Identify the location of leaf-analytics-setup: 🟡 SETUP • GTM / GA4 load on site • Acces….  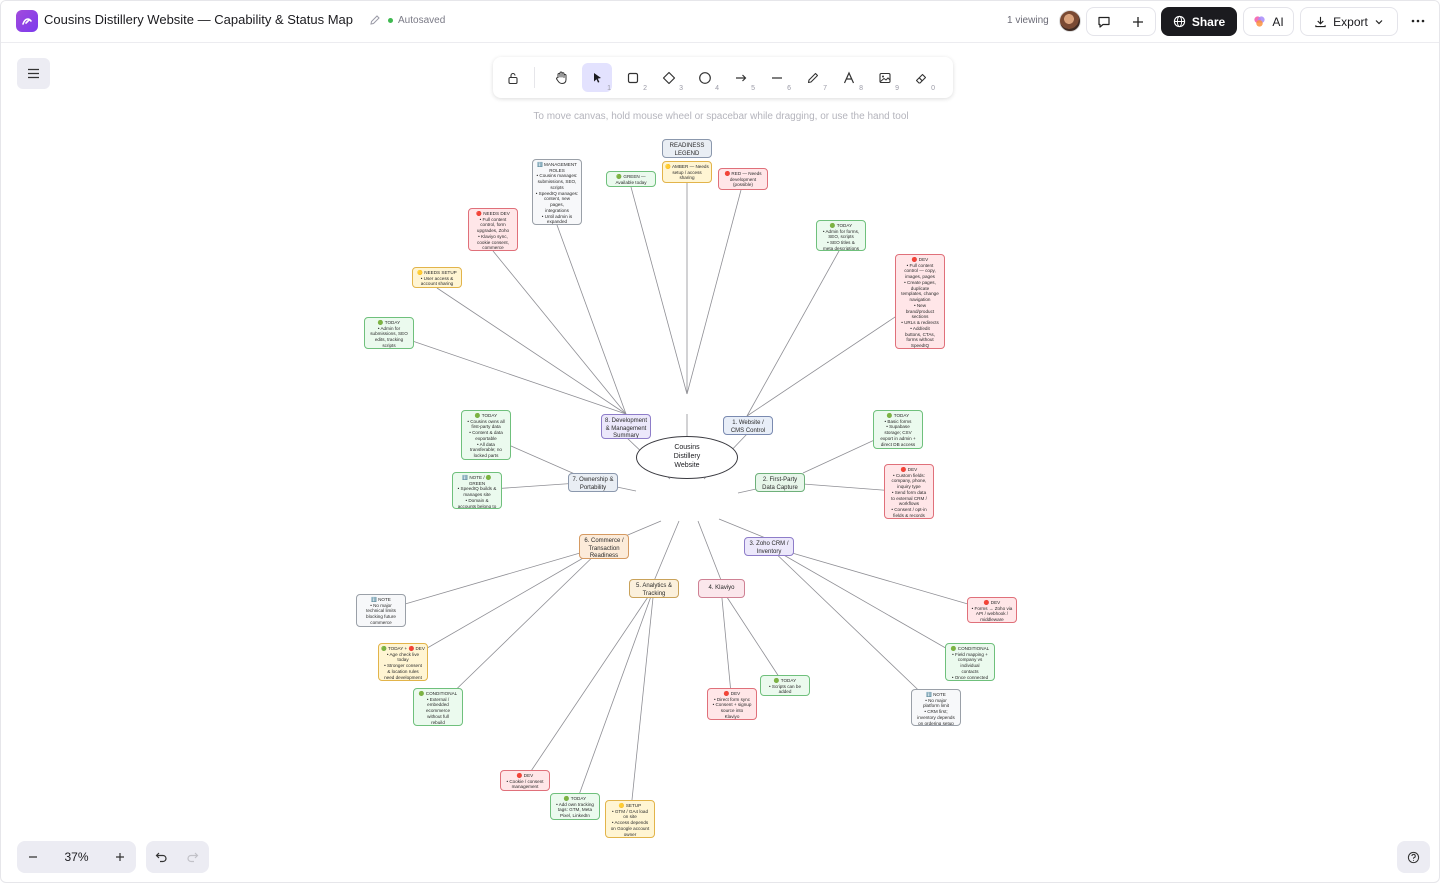
(630, 819).